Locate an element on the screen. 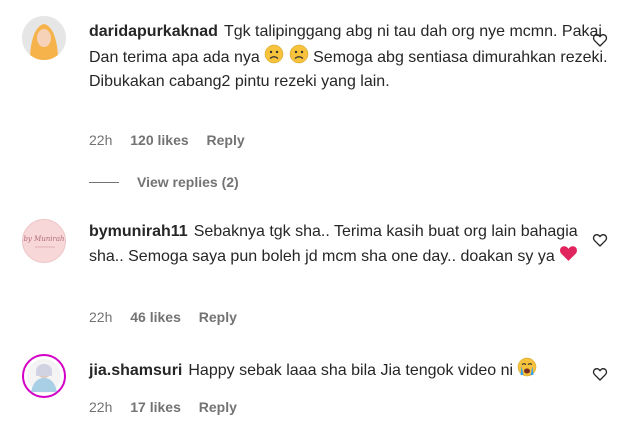 This screenshot has width=625, height=436. red-heart-emoji is located at coordinates (568, 257).